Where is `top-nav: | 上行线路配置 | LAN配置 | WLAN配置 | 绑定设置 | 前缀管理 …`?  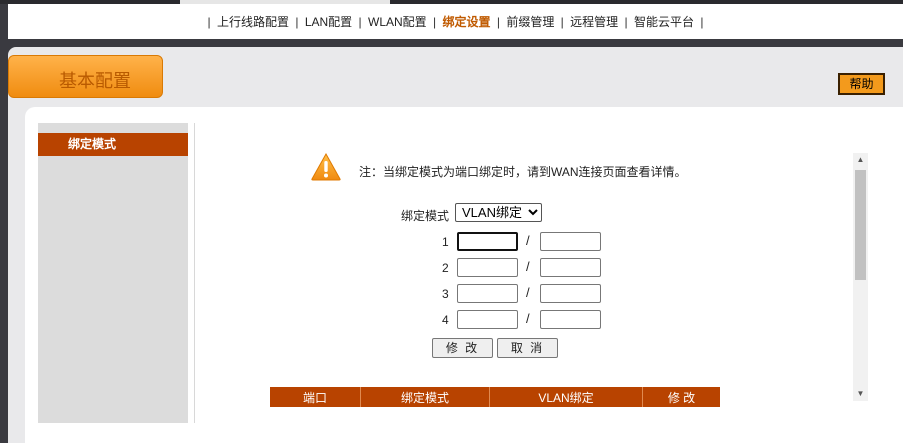
top-nav: | 上行线路配置 | LAN配置 | WLAN配置 | 绑定设置 | 前缀管理 … is located at coordinates (455, 21).